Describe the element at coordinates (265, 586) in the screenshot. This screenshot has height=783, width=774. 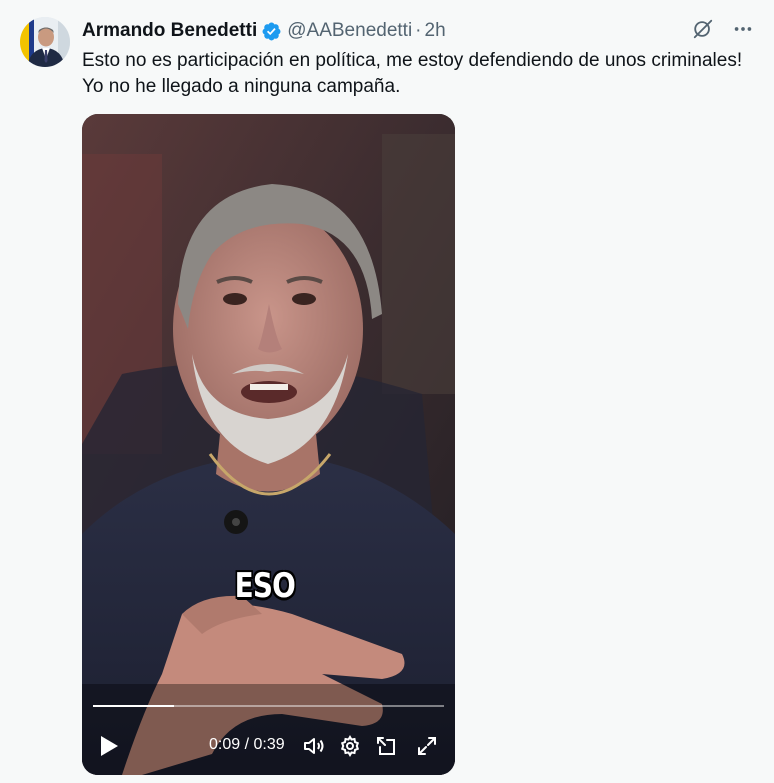
I see `video-caption: ESO` at that location.